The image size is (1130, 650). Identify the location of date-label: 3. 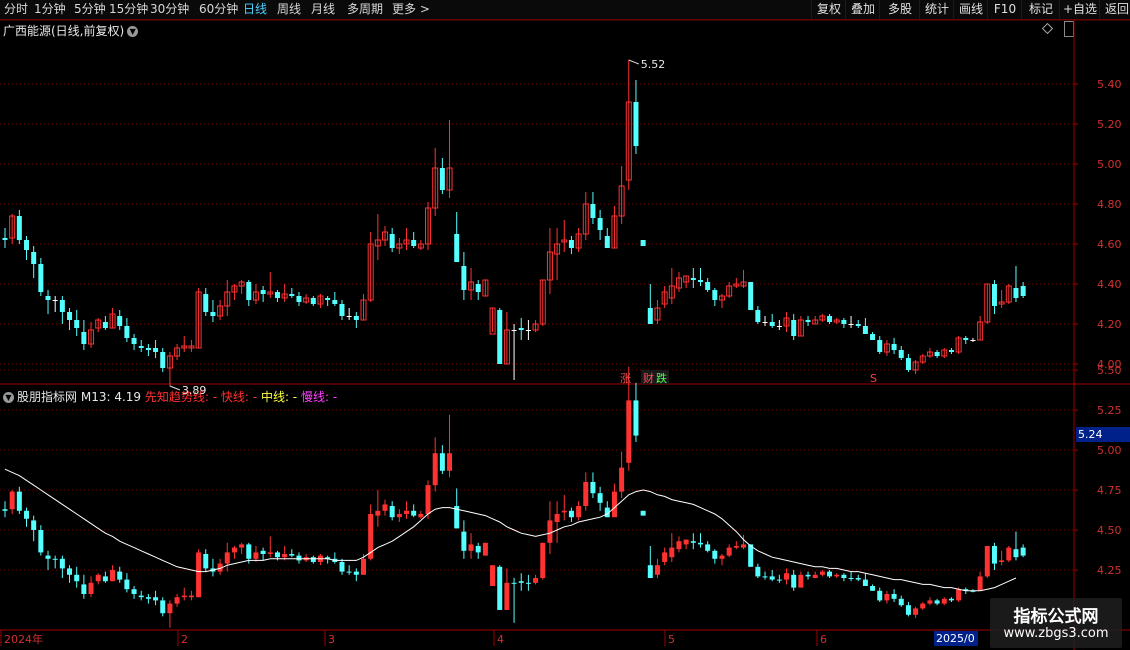
(331, 639).